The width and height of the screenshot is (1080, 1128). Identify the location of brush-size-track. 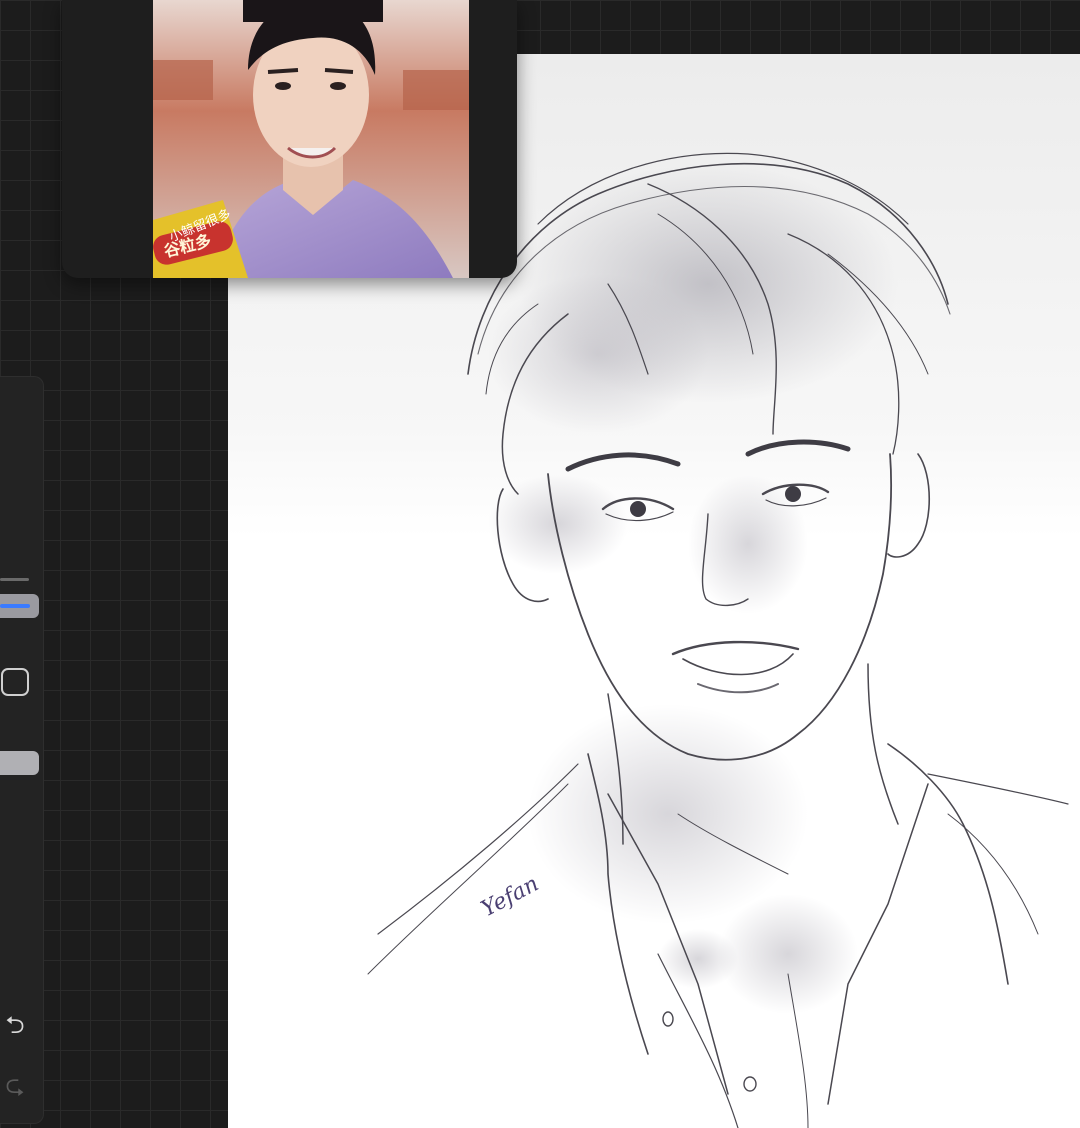
(14, 579).